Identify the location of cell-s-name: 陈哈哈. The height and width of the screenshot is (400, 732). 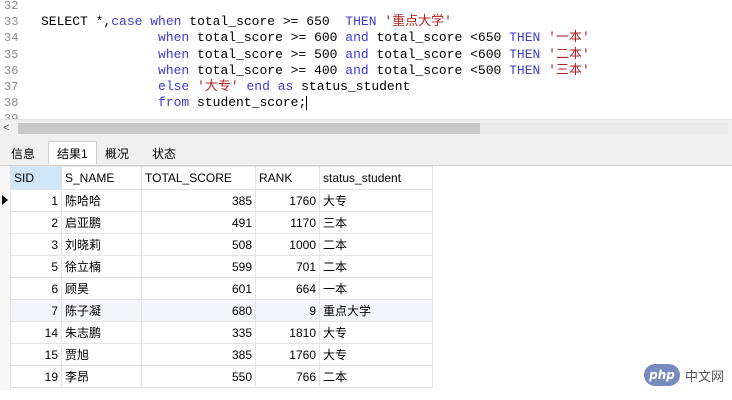
(101, 200).